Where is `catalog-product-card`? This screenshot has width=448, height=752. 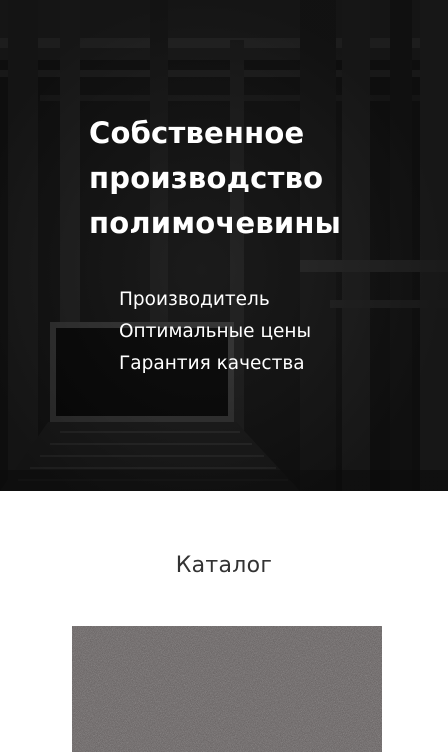
catalog-product-card is located at coordinates (227, 689).